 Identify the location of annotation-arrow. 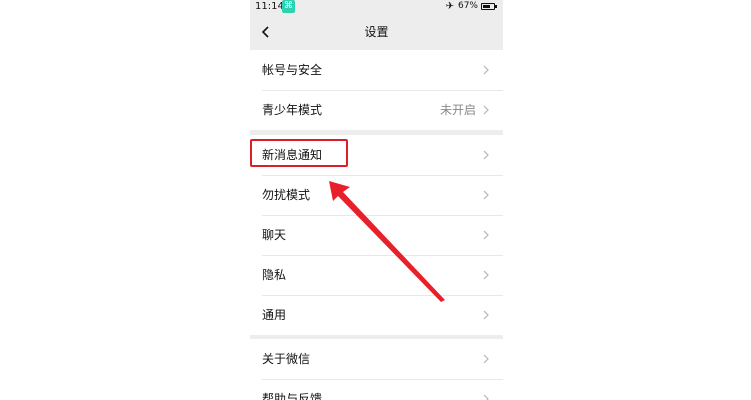
(387, 241).